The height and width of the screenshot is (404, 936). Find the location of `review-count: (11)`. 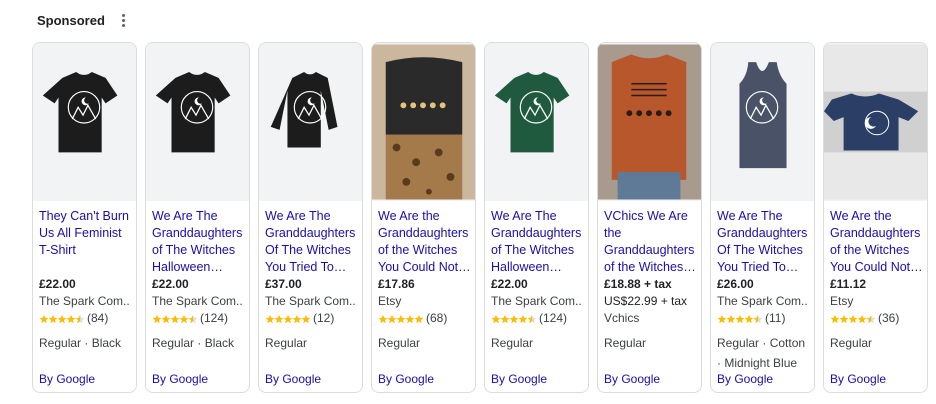

review-count: (11) is located at coordinates (775, 318).